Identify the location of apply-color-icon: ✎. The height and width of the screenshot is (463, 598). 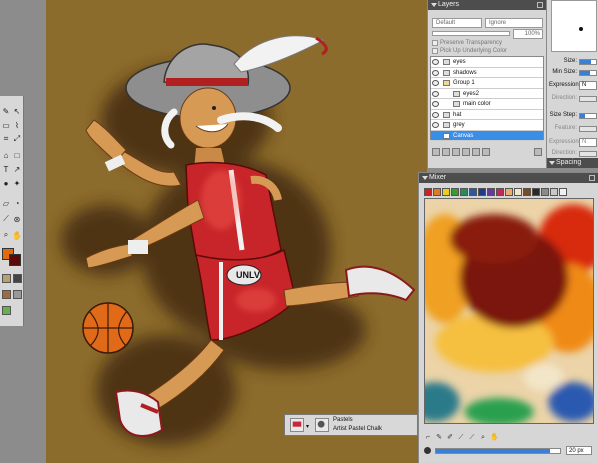
(439, 438).